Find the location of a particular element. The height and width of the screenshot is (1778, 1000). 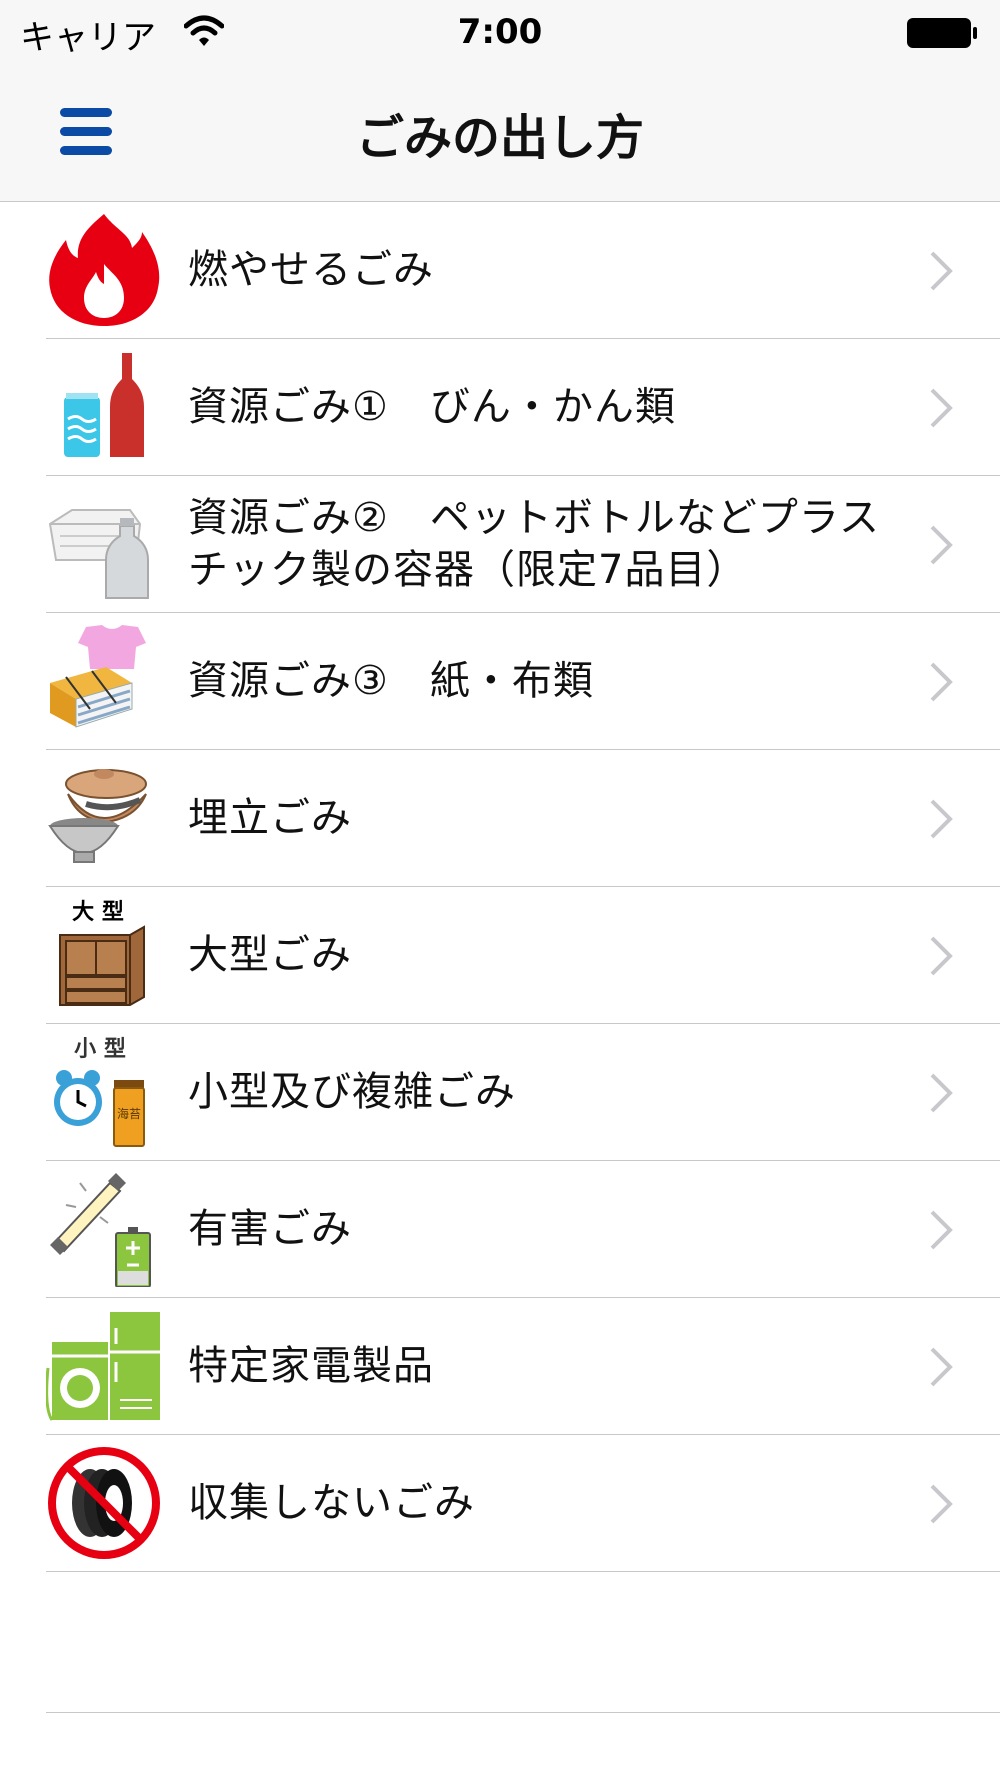

svg-text: 大 型 is located at coordinates (98, 912).